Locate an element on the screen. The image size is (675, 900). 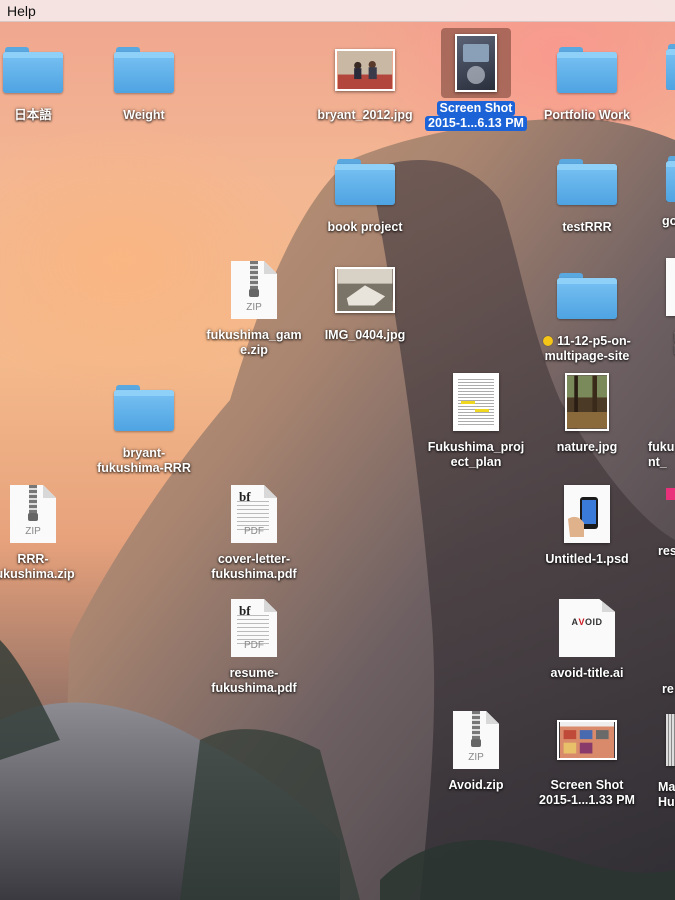
desktop-item-untitled-psd: Untitled-1.psd is located at coordinates (587, 524).